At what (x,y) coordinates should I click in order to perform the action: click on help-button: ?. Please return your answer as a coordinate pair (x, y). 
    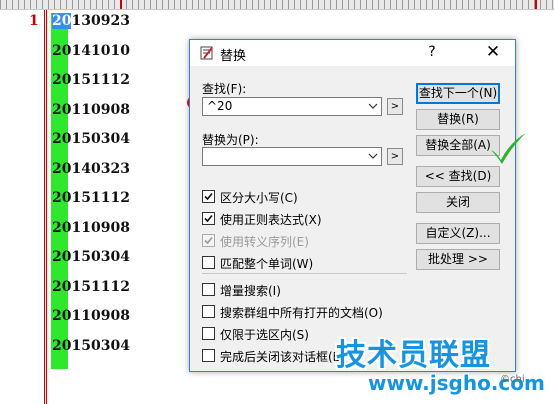
    Looking at the image, I should click on (432, 52).